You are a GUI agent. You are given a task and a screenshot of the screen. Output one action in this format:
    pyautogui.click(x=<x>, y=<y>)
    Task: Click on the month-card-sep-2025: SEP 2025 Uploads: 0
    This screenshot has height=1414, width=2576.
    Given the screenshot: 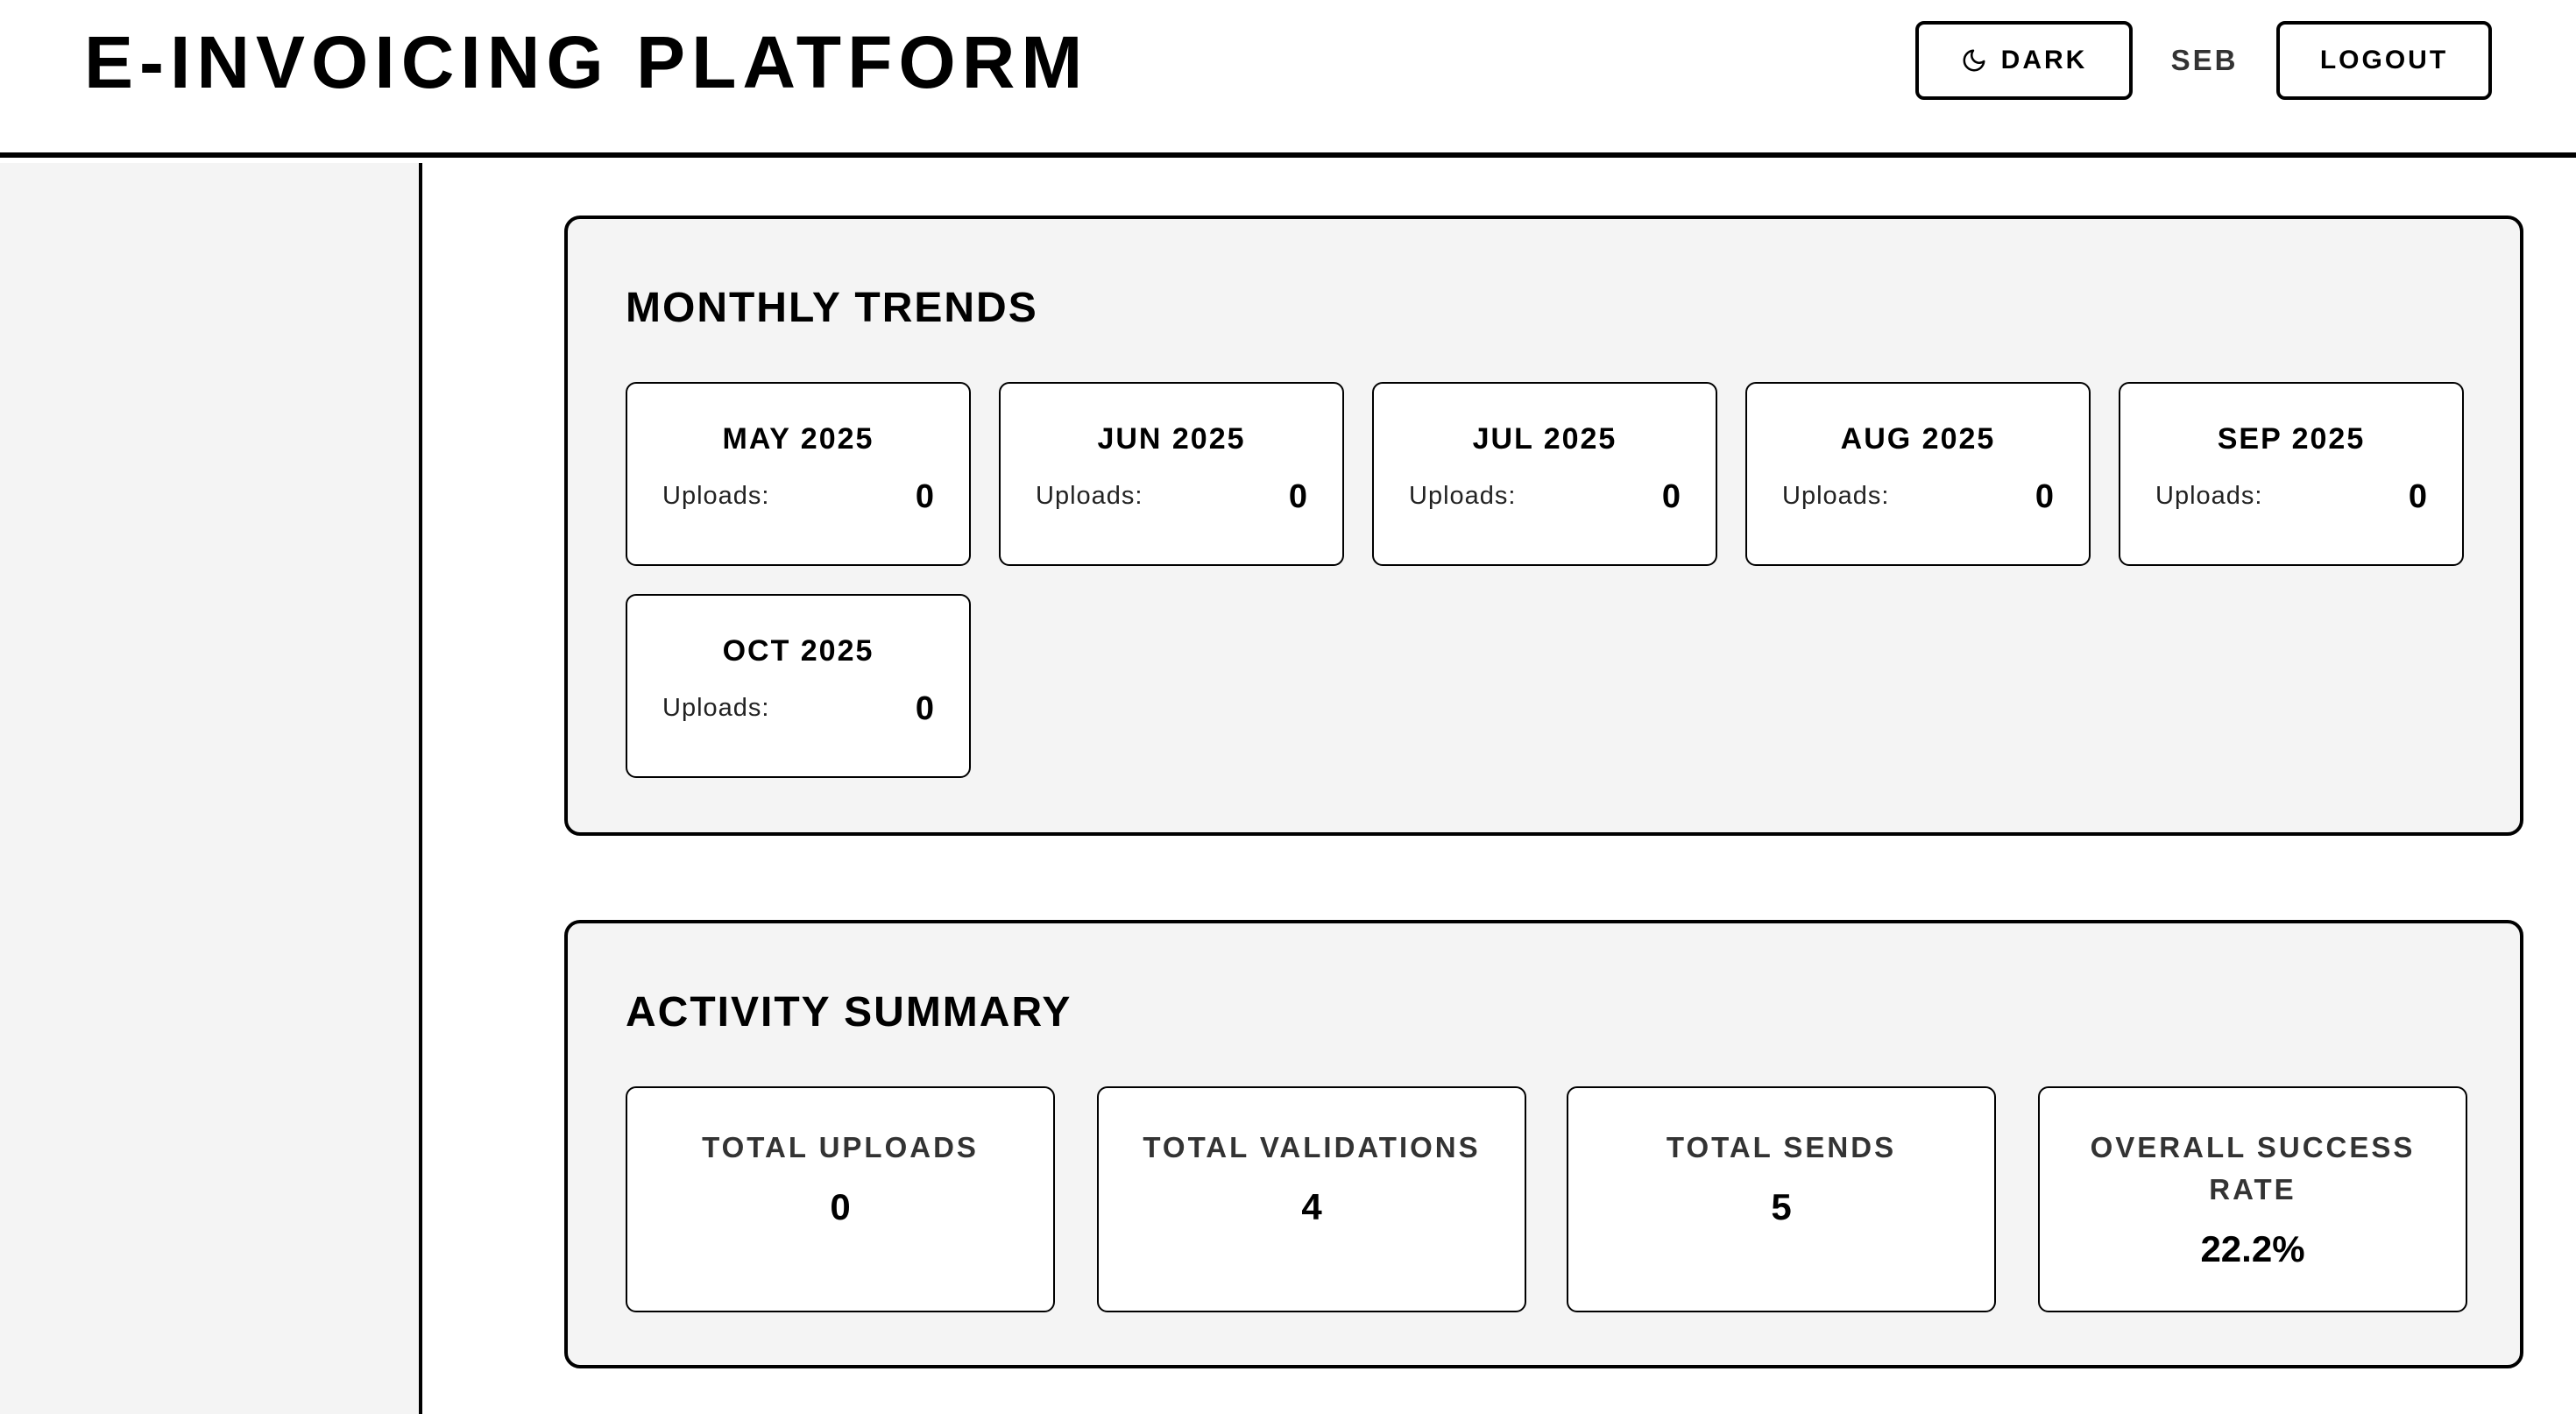 What is the action you would take?
    pyautogui.click(x=2291, y=474)
    